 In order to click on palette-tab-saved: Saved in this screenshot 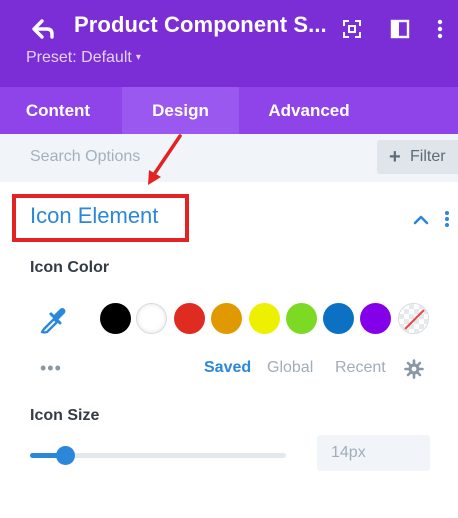, I will do `click(227, 368)`.